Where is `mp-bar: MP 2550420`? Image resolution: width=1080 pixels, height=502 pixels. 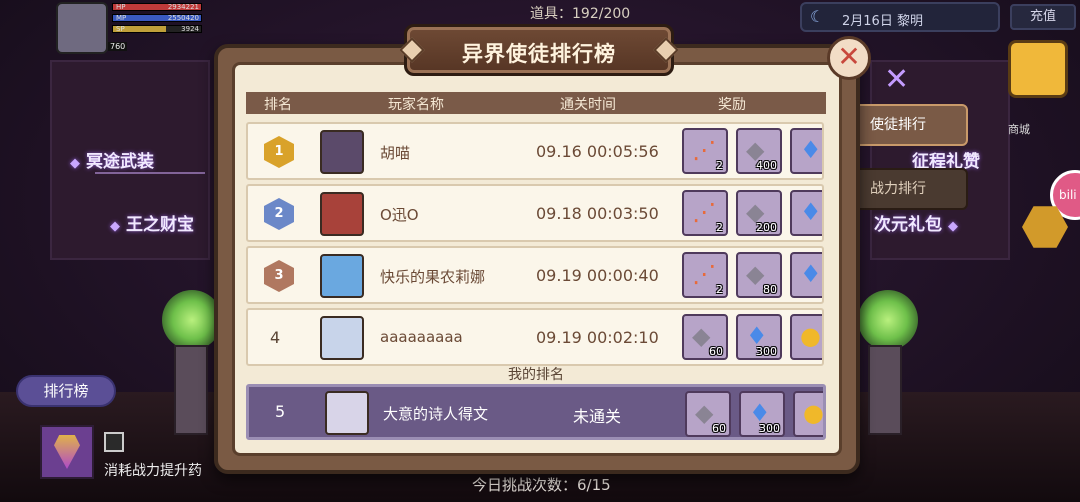 mp-bar: MP 2550420 is located at coordinates (157, 18).